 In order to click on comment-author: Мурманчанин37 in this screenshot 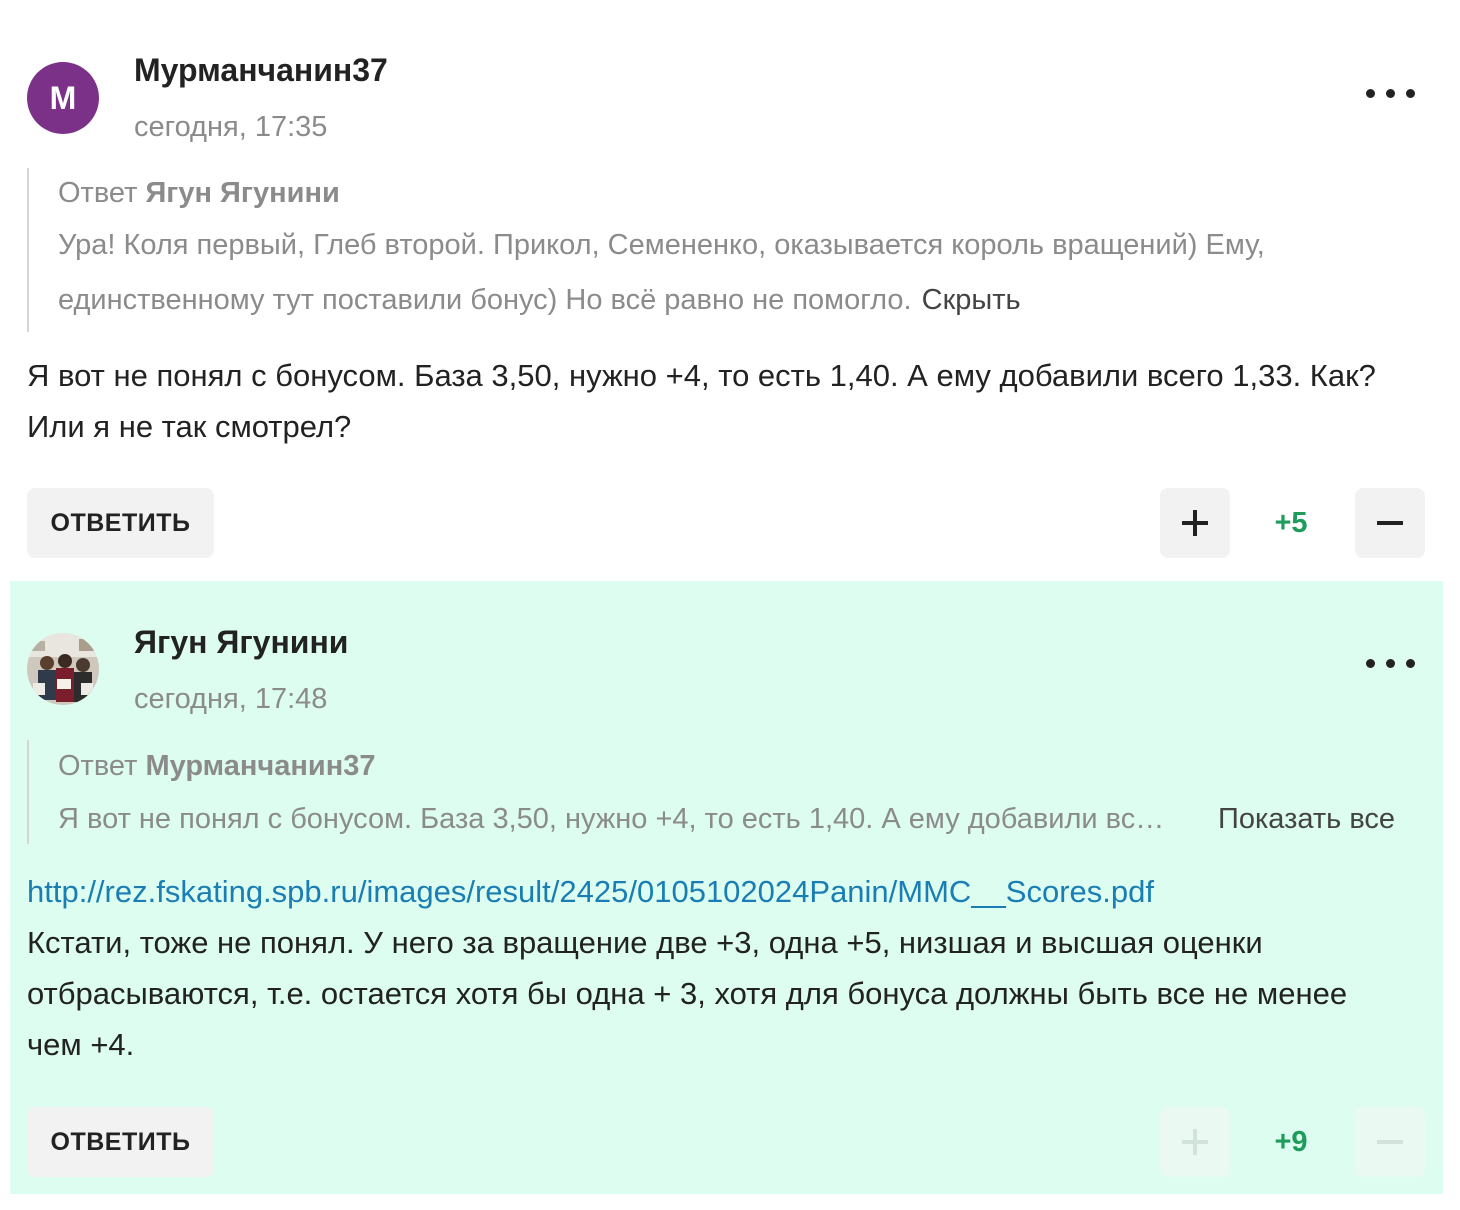, I will do `click(261, 70)`.